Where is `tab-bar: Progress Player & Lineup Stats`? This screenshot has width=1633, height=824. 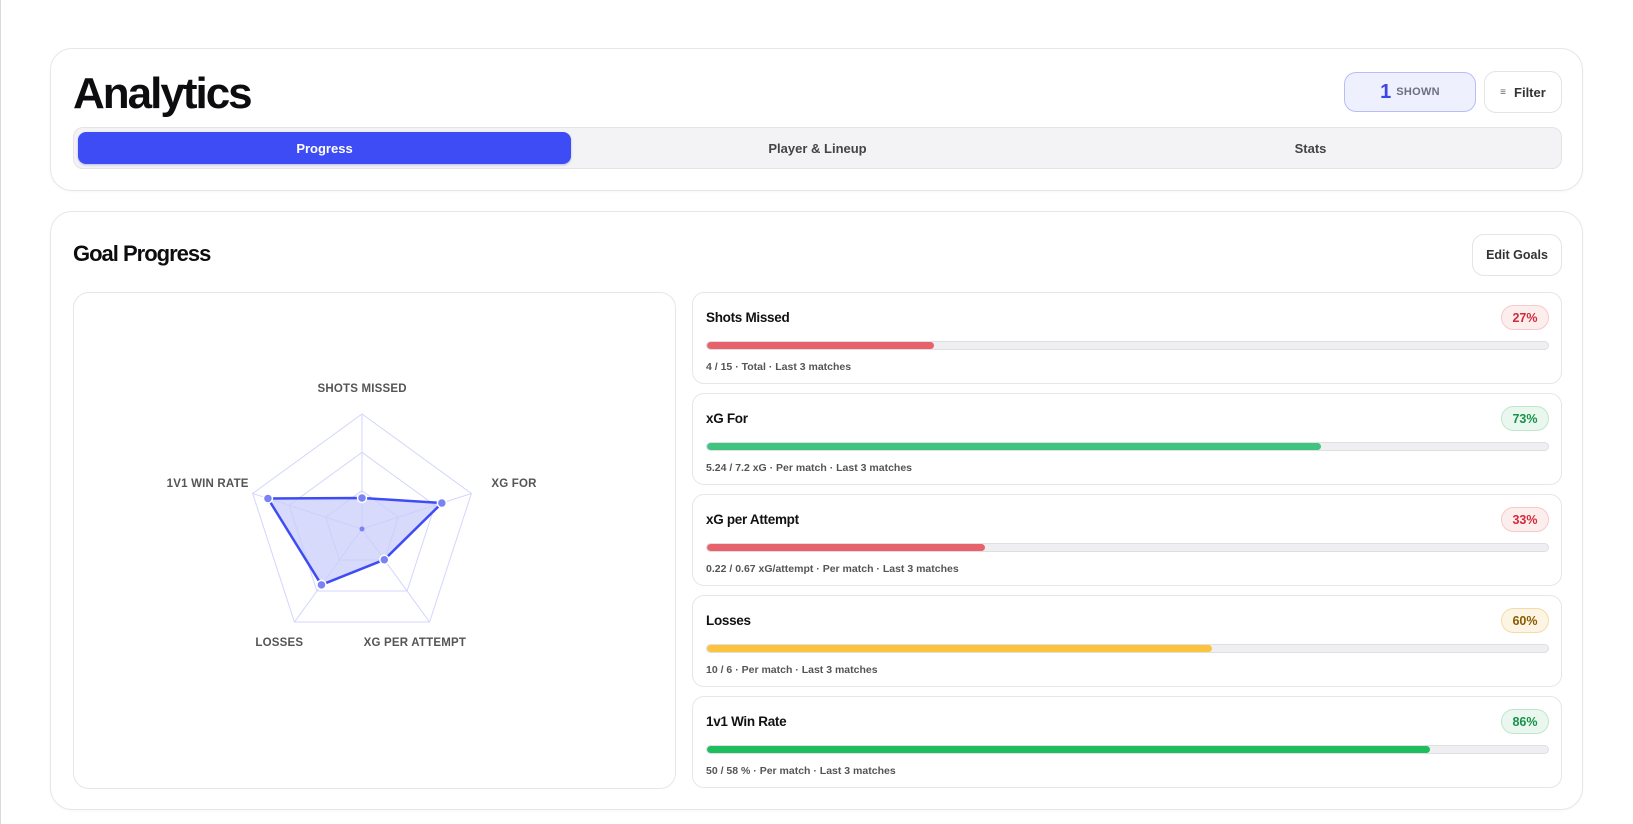 tab-bar: Progress Player & Lineup Stats is located at coordinates (817, 148).